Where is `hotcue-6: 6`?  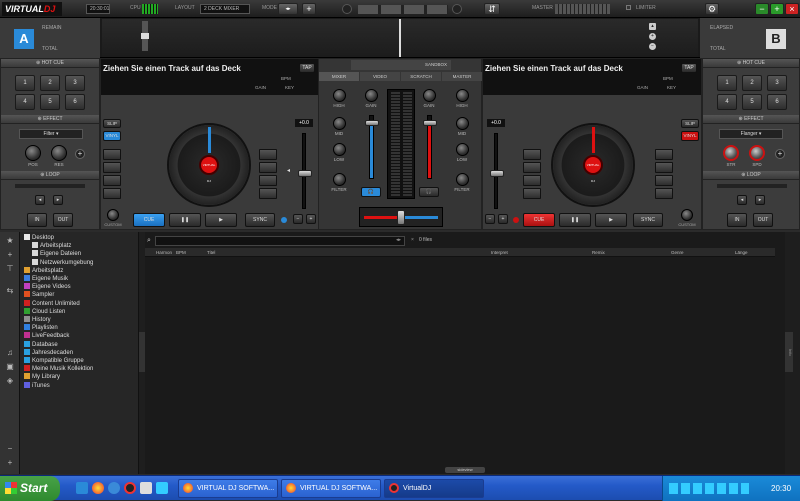
hotcue-6: 6 is located at coordinates (75, 102).